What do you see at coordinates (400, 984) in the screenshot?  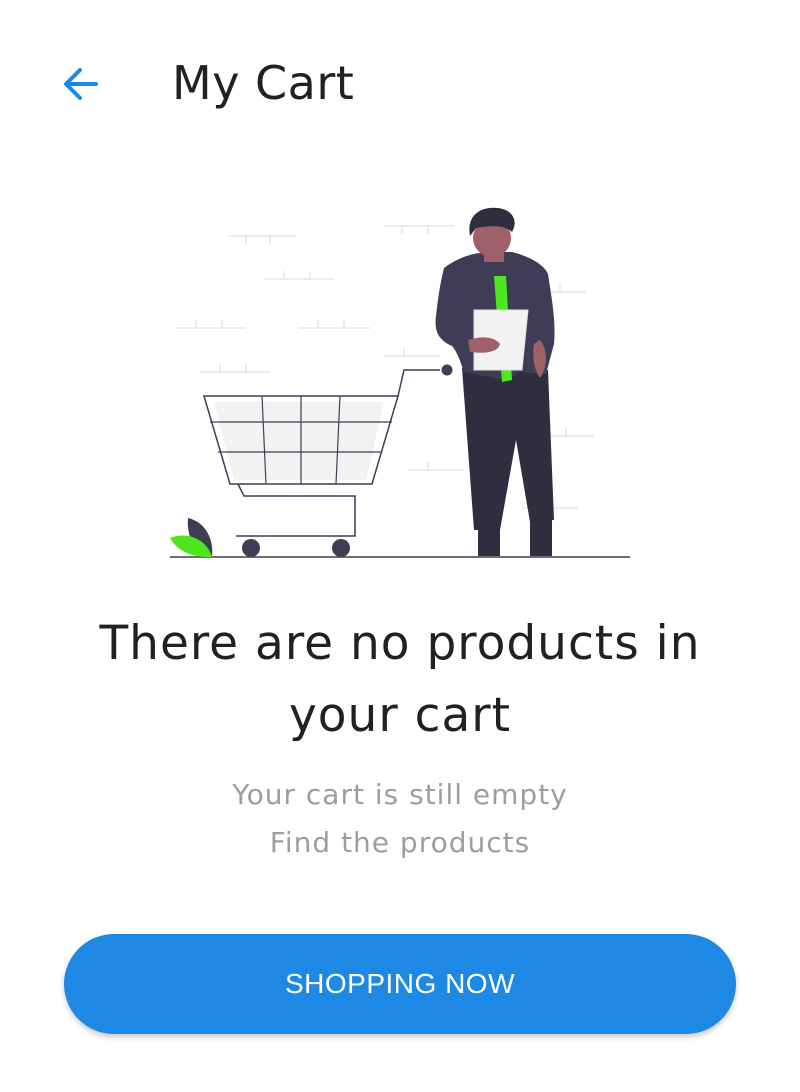 I see `shopping-now-button: SHOPPING NOW` at bounding box center [400, 984].